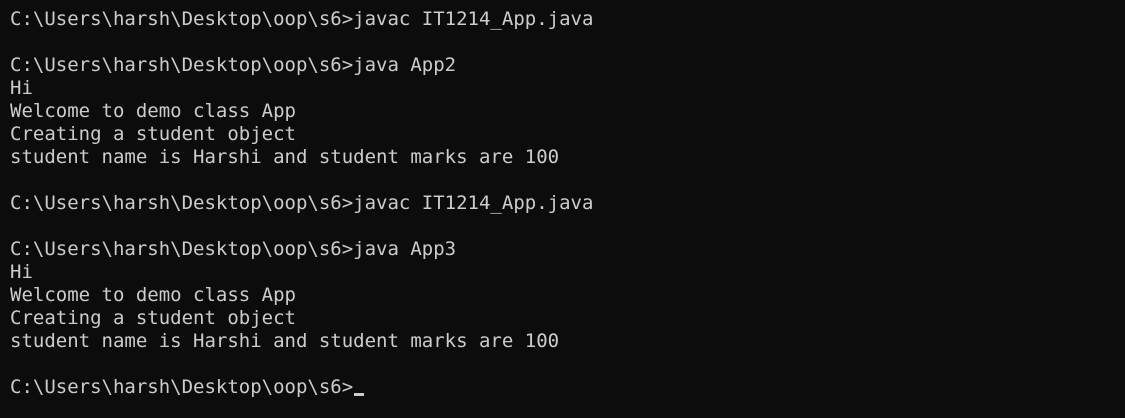 The image size is (1125, 418). I want to click on command-line: C:\Users\harsh\Desktop\oop\s6>java App3, so click(233, 249).